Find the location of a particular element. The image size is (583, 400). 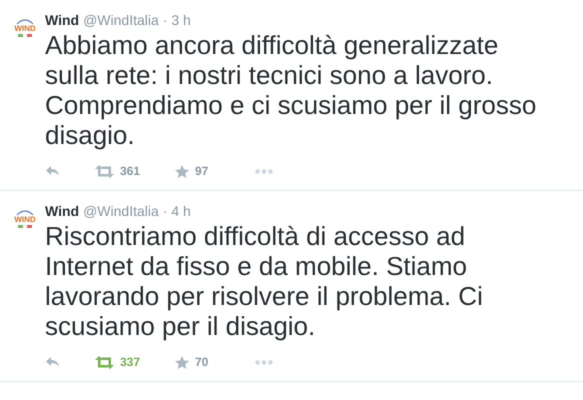

favorite-count: 70 is located at coordinates (201, 362).